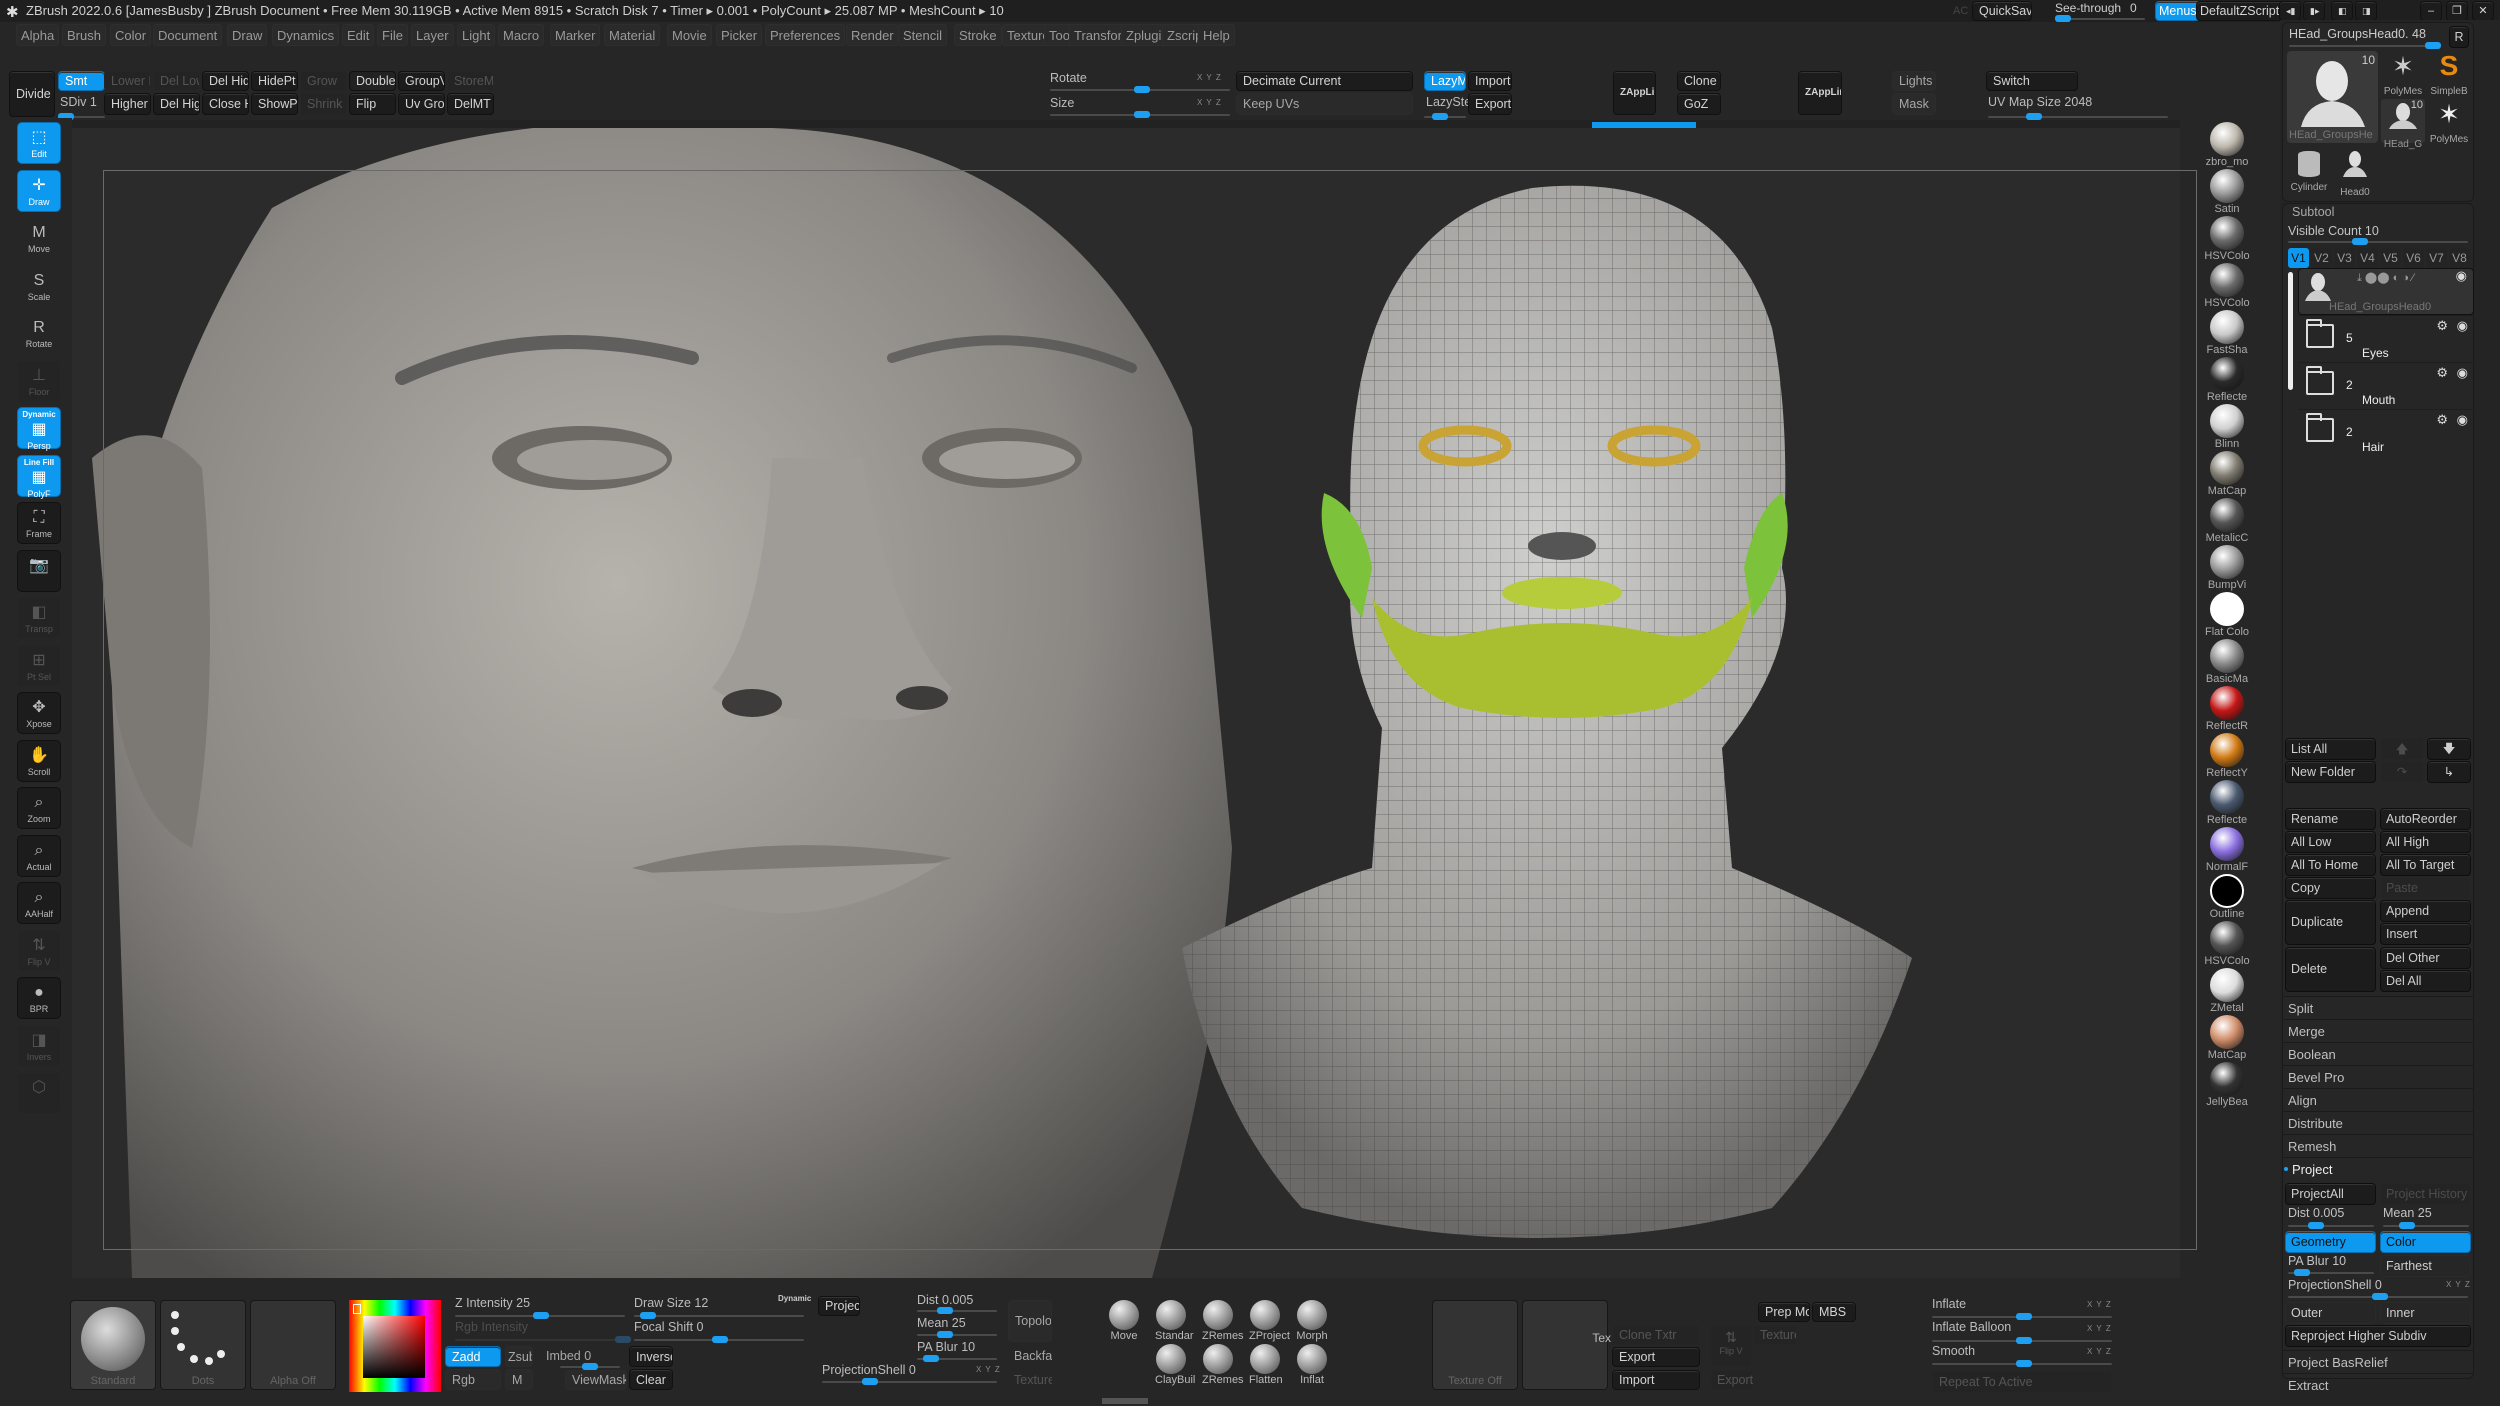 Image resolution: width=2500 pixels, height=1406 pixels. Describe the element at coordinates (2426, 1225) in the screenshot. I see `mean-slider` at that location.